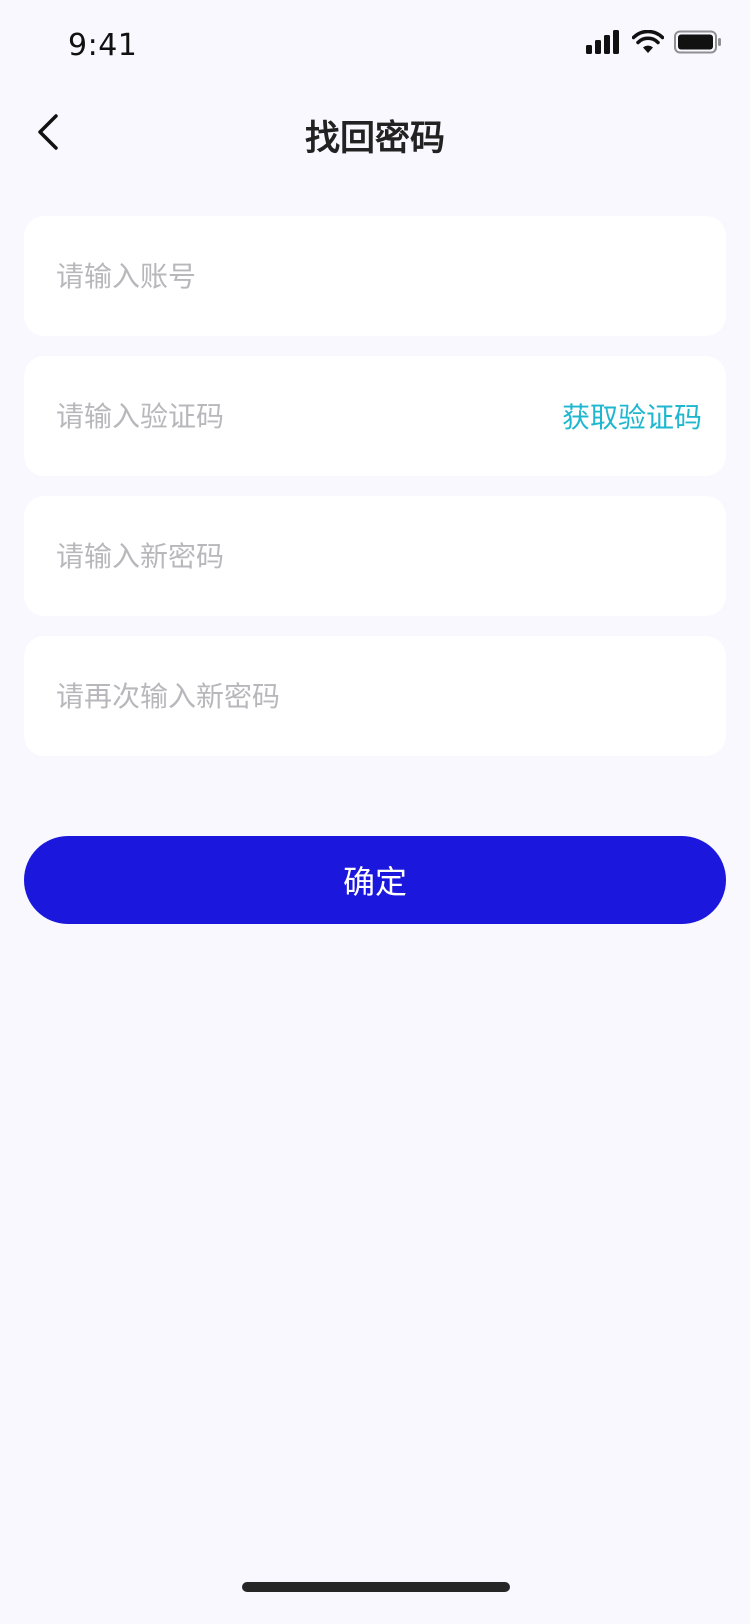 The width and height of the screenshot is (750, 1624). What do you see at coordinates (376, 1587) in the screenshot?
I see `home-indicator` at bounding box center [376, 1587].